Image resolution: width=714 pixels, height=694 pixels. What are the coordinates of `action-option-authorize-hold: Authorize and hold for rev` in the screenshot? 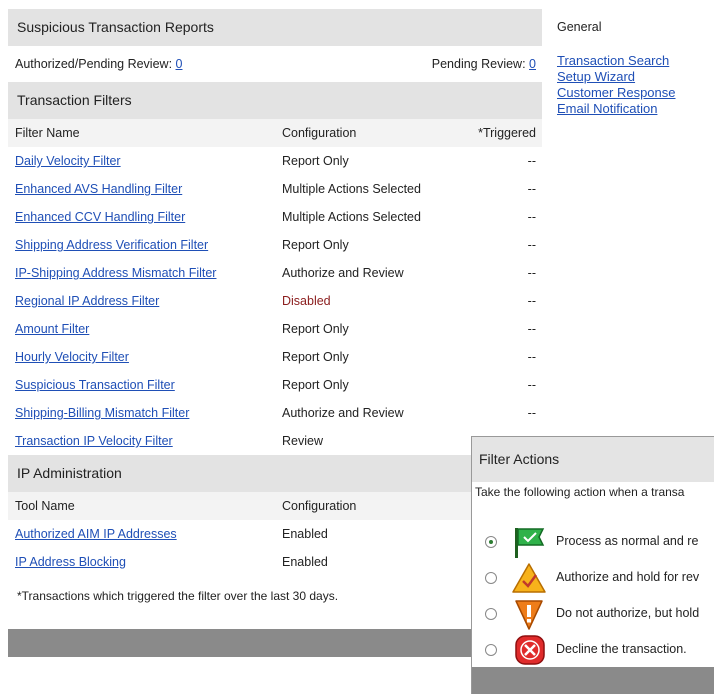 It's located at (593, 578).